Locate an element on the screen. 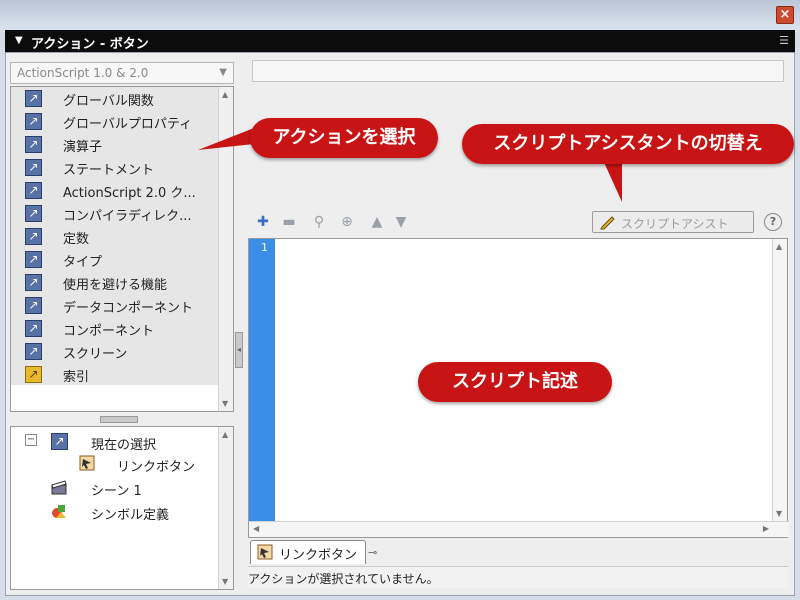  nav-item-scene: シーン 1 is located at coordinates (115, 488).